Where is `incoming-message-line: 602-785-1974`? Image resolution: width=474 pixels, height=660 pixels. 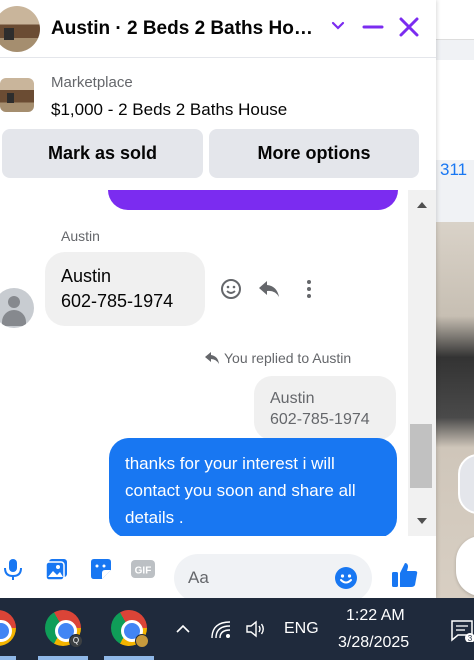 incoming-message-line: 602-785-1974 is located at coordinates (117, 301).